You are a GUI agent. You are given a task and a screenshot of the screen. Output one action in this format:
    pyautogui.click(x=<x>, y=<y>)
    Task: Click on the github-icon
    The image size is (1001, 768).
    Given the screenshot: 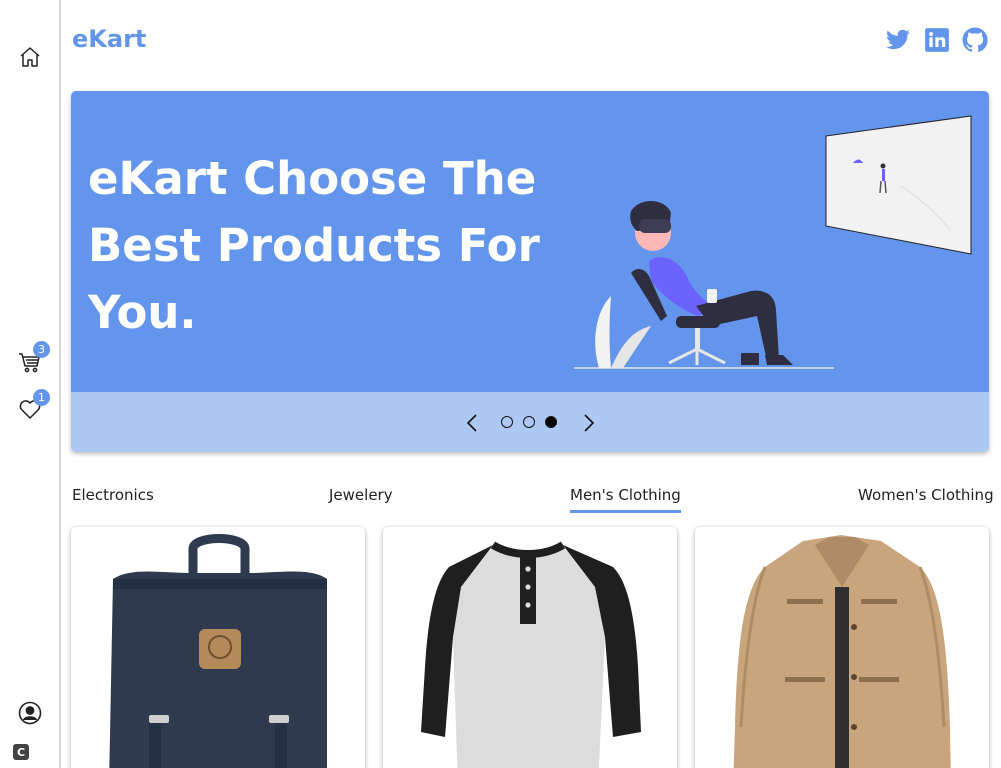 What is the action you would take?
    pyautogui.click(x=975, y=40)
    